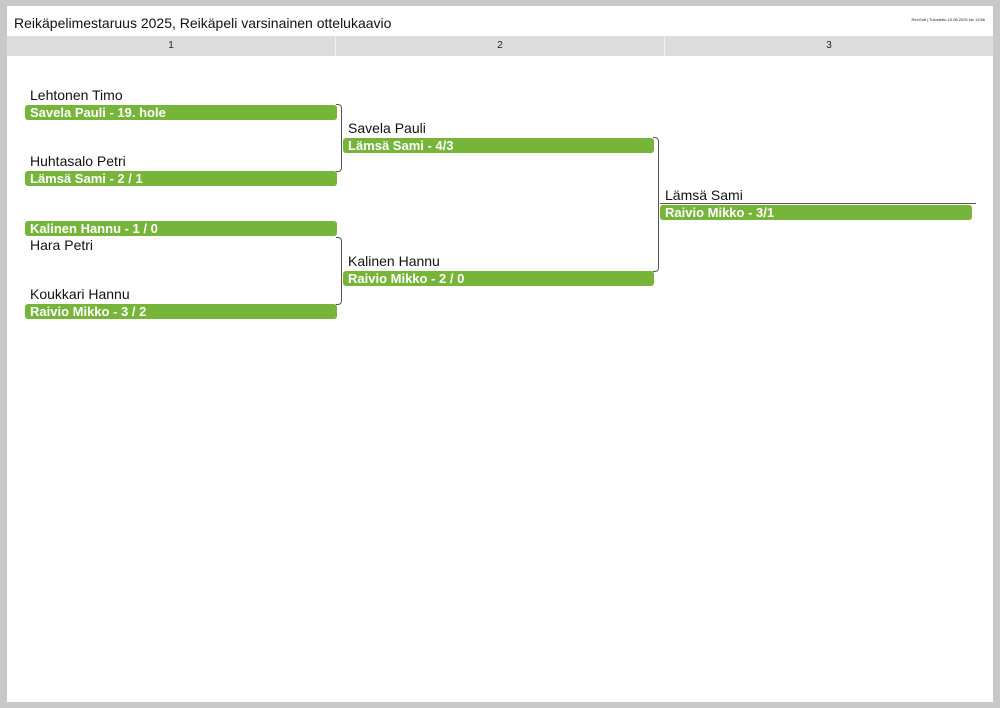  What do you see at coordinates (339, 271) in the screenshot?
I see `r1-lower-connector` at bounding box center [339, 271].